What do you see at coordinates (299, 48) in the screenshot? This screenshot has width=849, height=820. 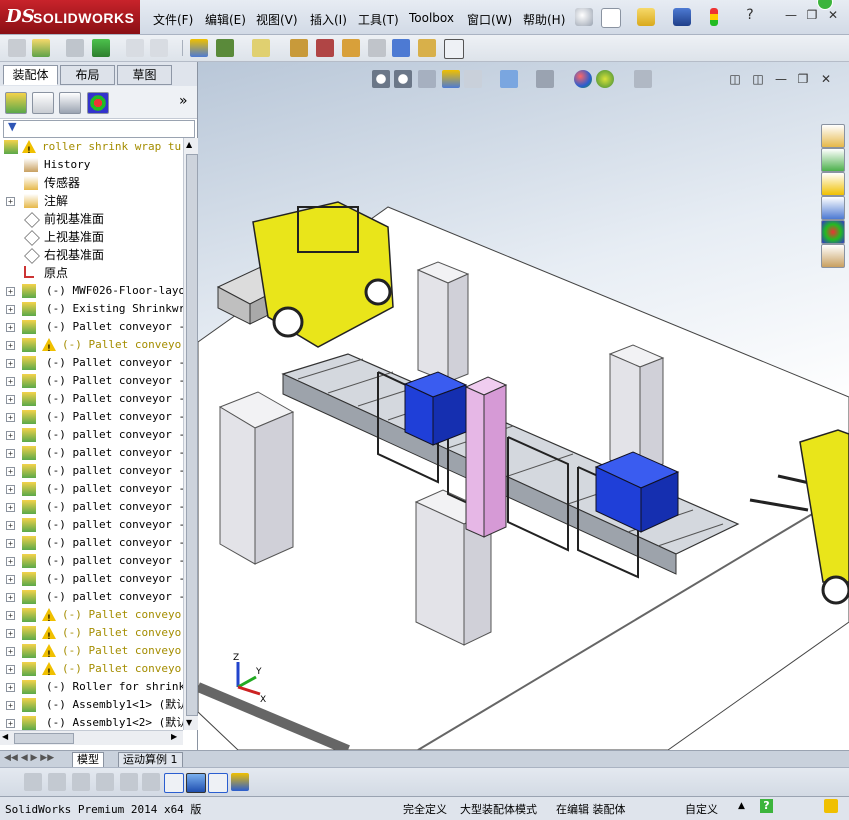 I see `new-motion-study-icon` at bounding box center [299, 48].